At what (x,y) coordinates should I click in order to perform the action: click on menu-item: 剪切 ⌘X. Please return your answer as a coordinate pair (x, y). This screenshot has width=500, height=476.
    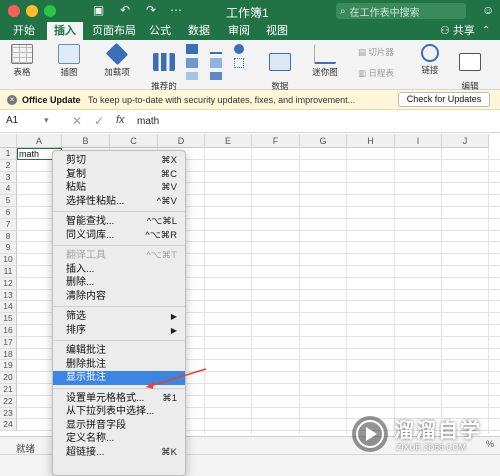
    Looking at the image, I should click on (119, 161).